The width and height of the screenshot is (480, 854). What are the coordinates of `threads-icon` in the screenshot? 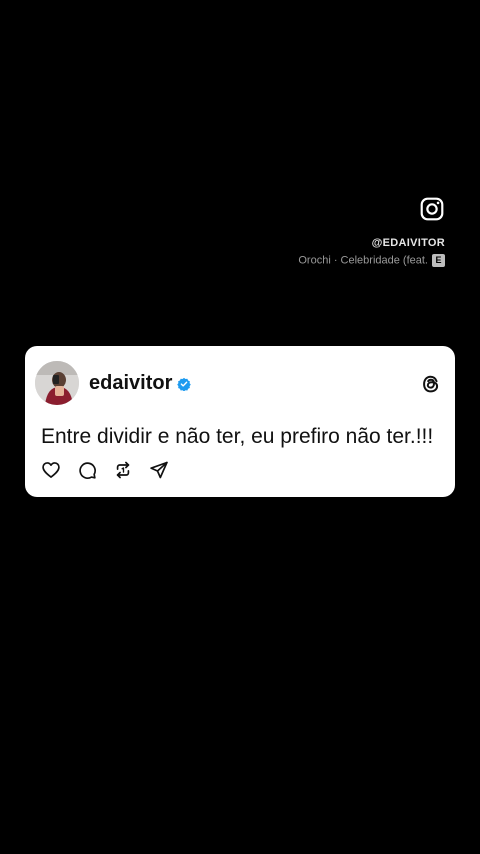 It's located at (431, 384).